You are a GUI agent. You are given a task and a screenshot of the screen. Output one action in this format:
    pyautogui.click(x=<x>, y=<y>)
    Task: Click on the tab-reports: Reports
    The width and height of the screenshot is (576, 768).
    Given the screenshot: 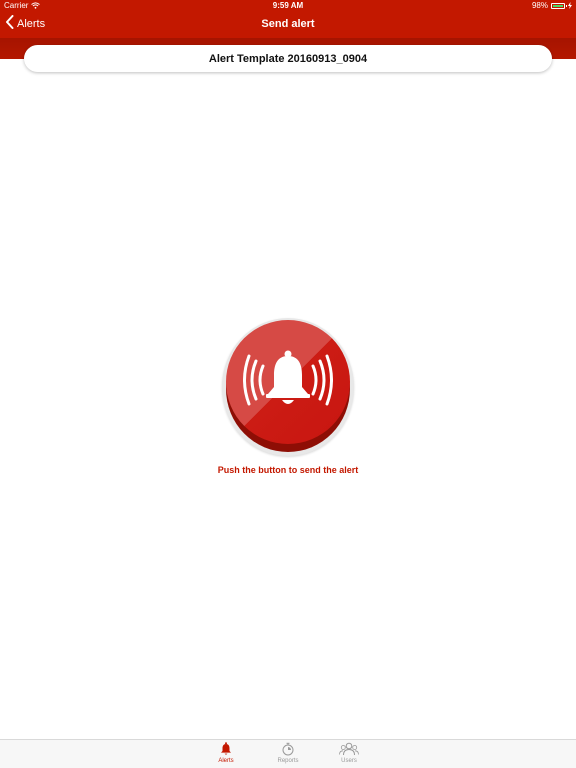 What is the action you would take?
    pyautogui.click(x=288, y=753)
    